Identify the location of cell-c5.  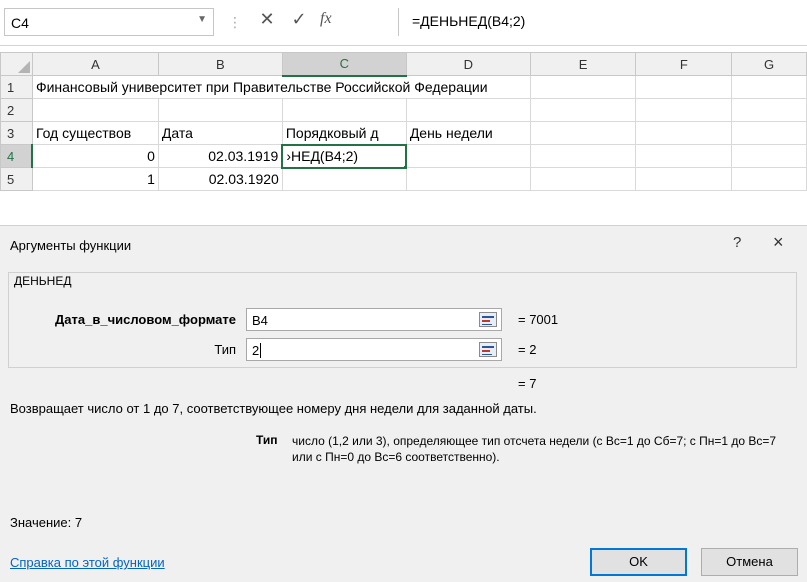
(344, 179).